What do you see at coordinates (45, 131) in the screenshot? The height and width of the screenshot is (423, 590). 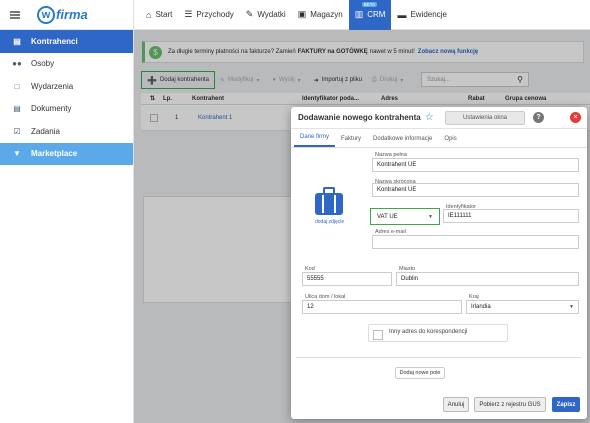 I see `sidebar-item-label: Zadania` at bounding box center [45, 131].